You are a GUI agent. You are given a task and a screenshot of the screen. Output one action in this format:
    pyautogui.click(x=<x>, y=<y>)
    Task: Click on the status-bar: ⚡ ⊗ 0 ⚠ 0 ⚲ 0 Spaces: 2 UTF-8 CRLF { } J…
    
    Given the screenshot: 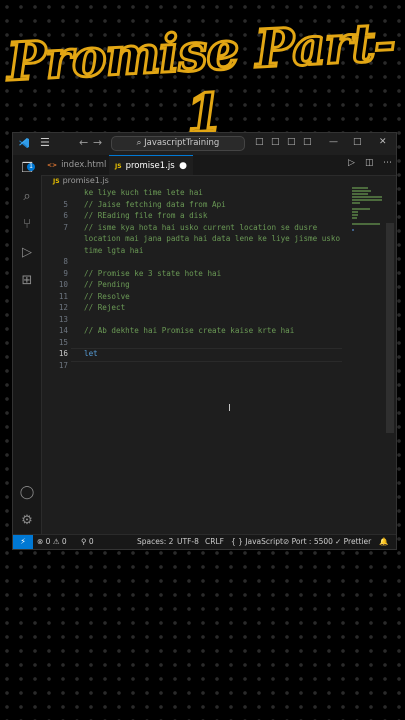 What is the action you would take?
    pyautogui.click(x=204, y=541)
    